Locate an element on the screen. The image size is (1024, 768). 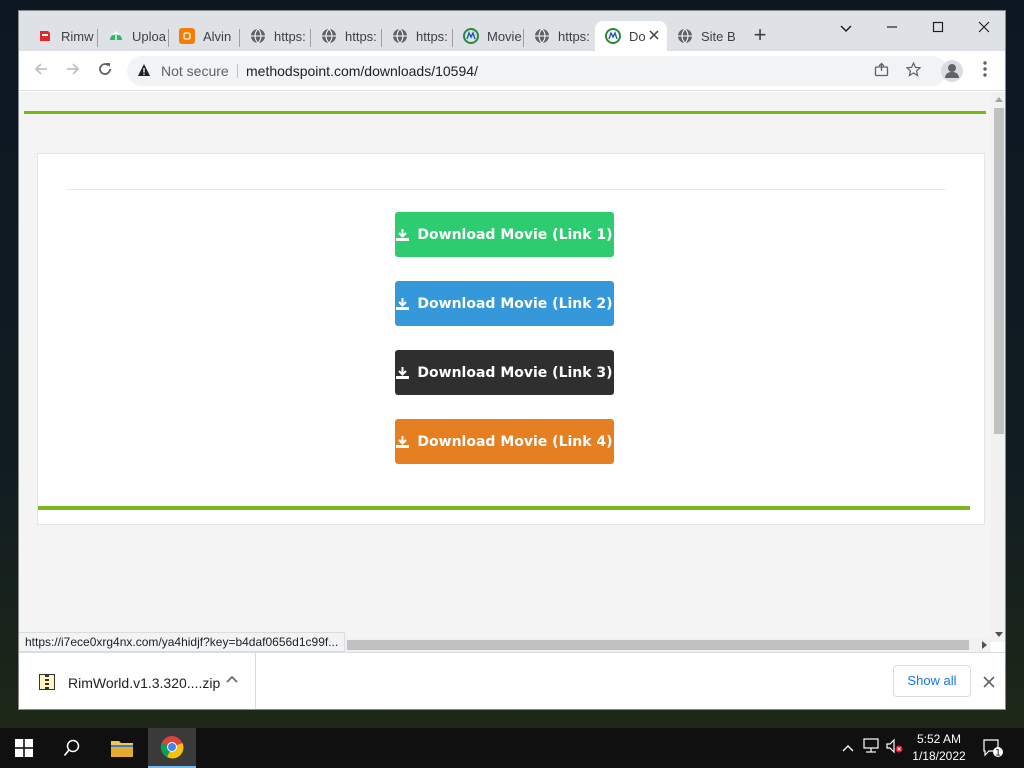
downloads-bar: RimWorld.v1.3.320....zip Show all is located at coordinates (512, 680).